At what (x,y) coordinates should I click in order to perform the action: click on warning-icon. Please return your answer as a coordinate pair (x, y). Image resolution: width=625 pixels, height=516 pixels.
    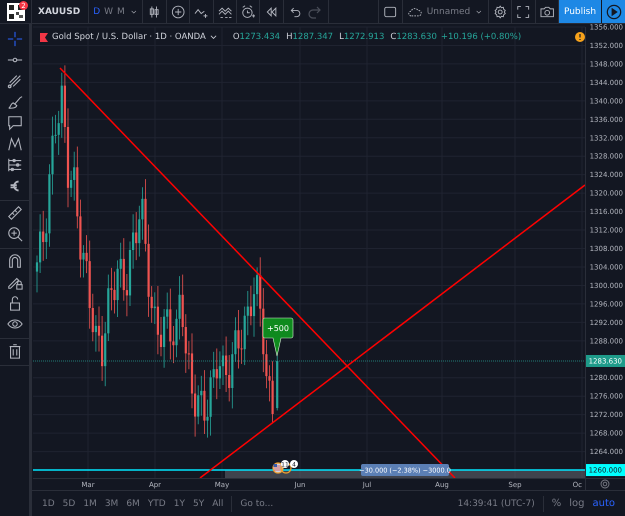
    Looking at the image, I should click on (580, 37).